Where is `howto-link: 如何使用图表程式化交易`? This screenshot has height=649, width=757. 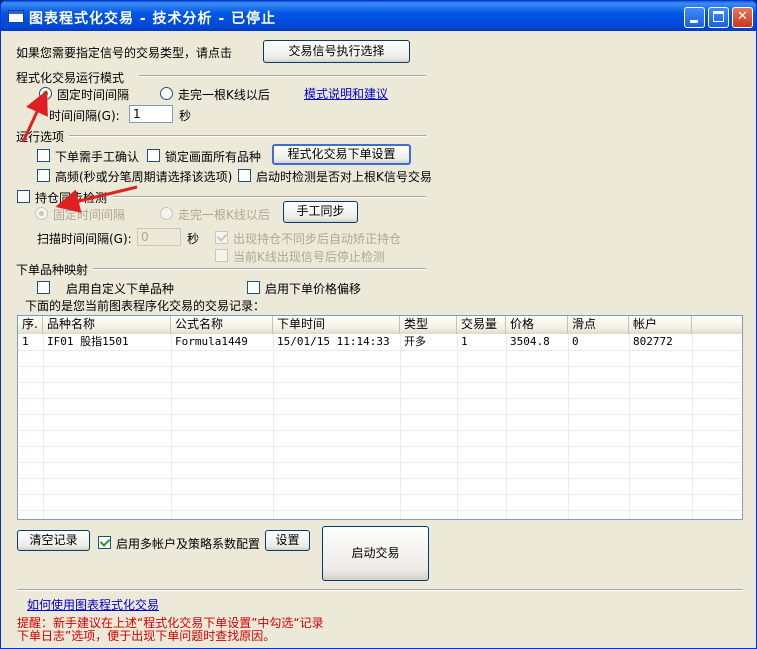 howto-link: 如何使用图表程式化交易 is located at coordinates (93, 604).